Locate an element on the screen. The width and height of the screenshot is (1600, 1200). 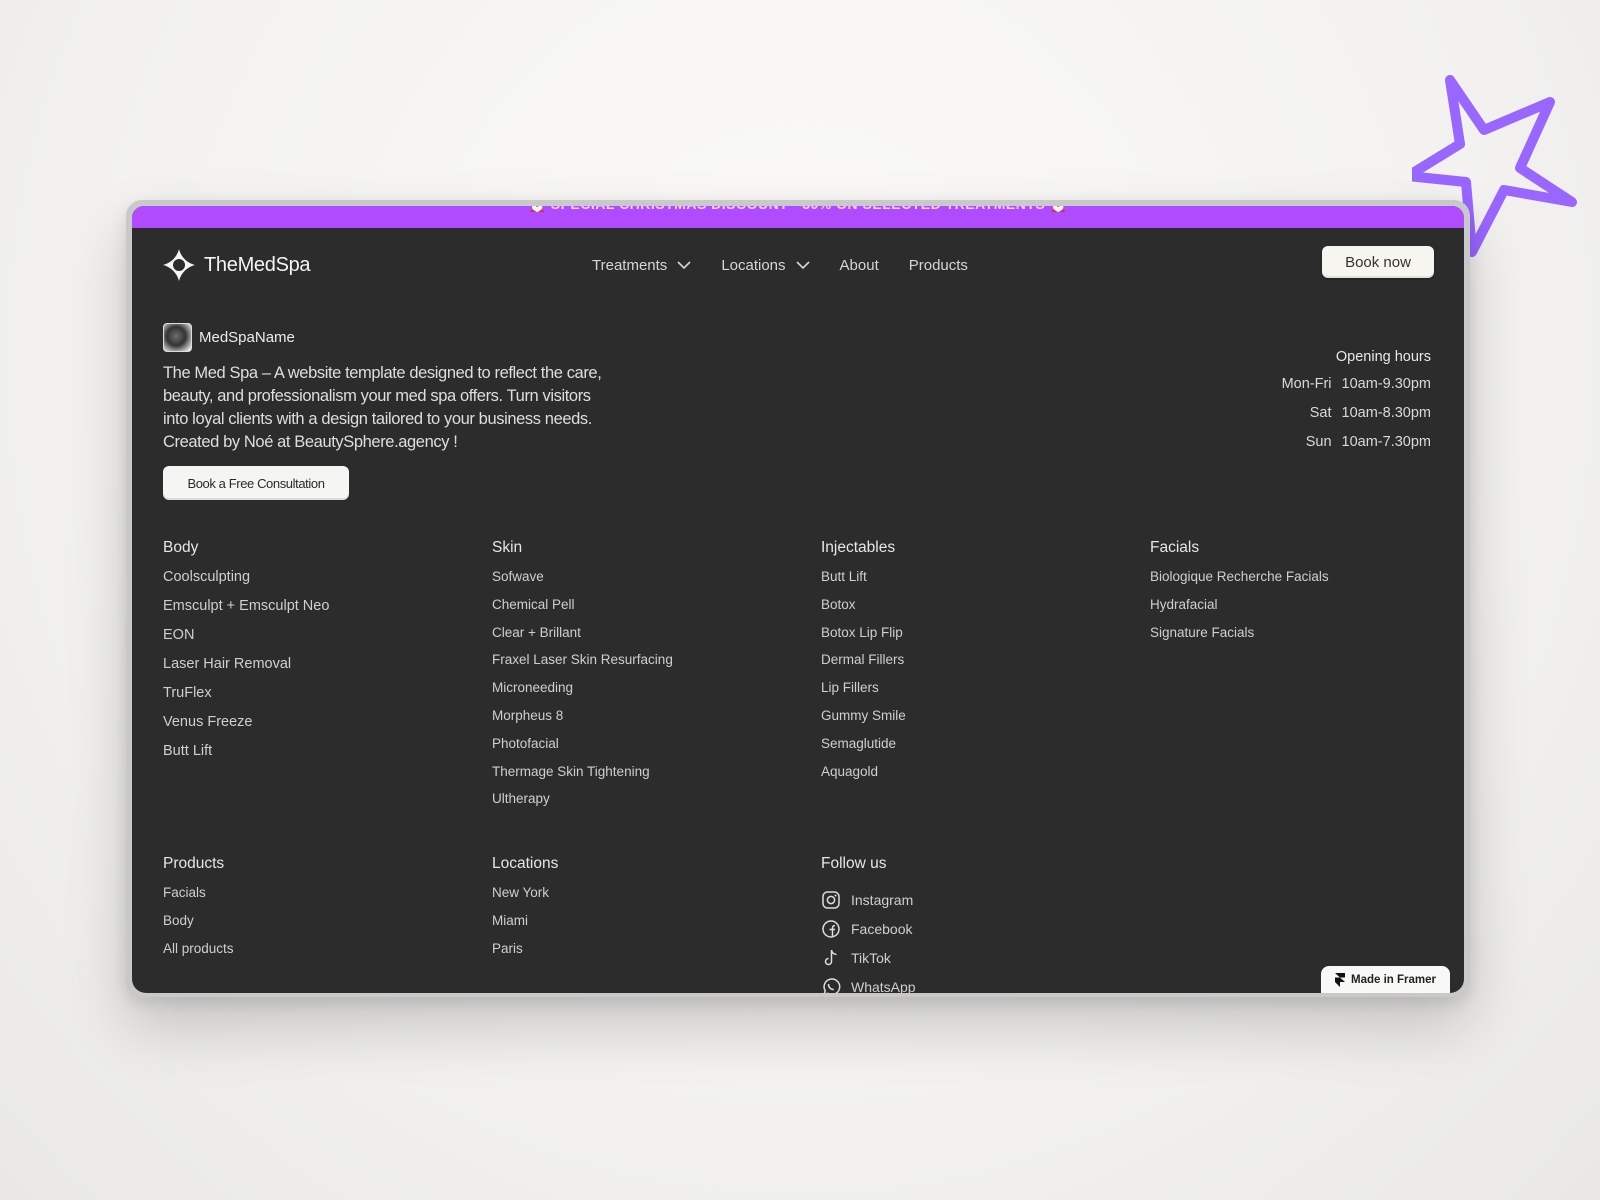
treatment-link: Coolsculpting is located at coordinates (327, 583).